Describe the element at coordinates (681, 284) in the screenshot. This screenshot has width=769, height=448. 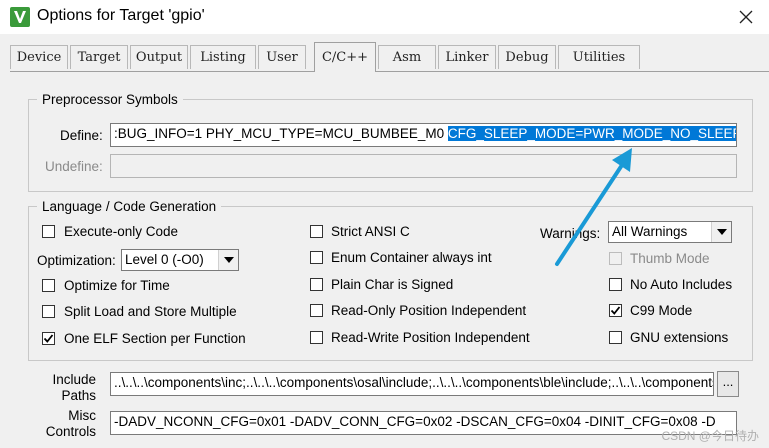
I see `no-auto-includes-label: No Auto Includes` at that location.